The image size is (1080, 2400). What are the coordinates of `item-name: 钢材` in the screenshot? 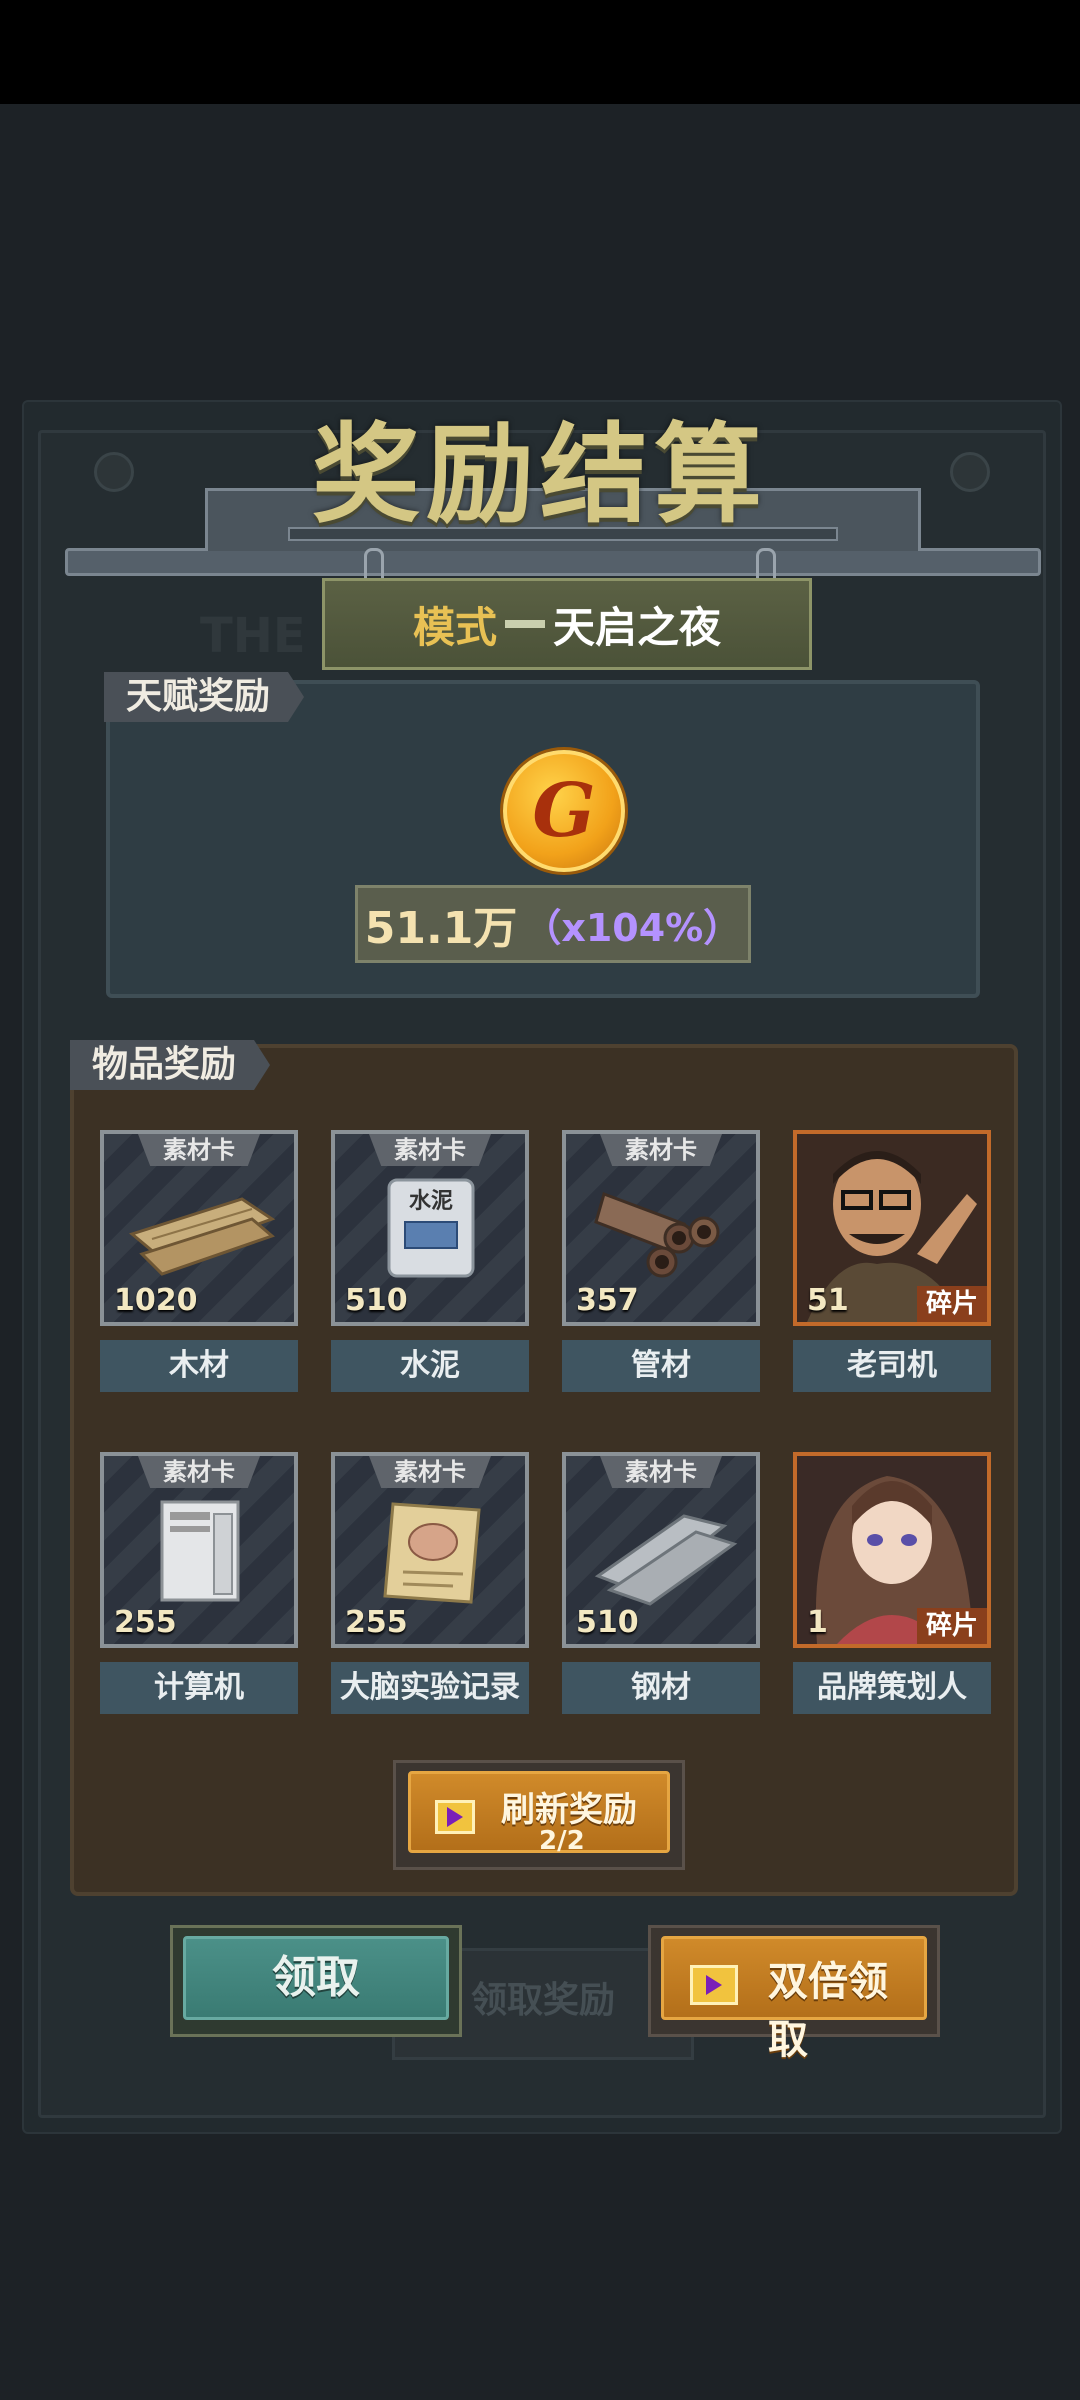 It's located at (661, 1688).